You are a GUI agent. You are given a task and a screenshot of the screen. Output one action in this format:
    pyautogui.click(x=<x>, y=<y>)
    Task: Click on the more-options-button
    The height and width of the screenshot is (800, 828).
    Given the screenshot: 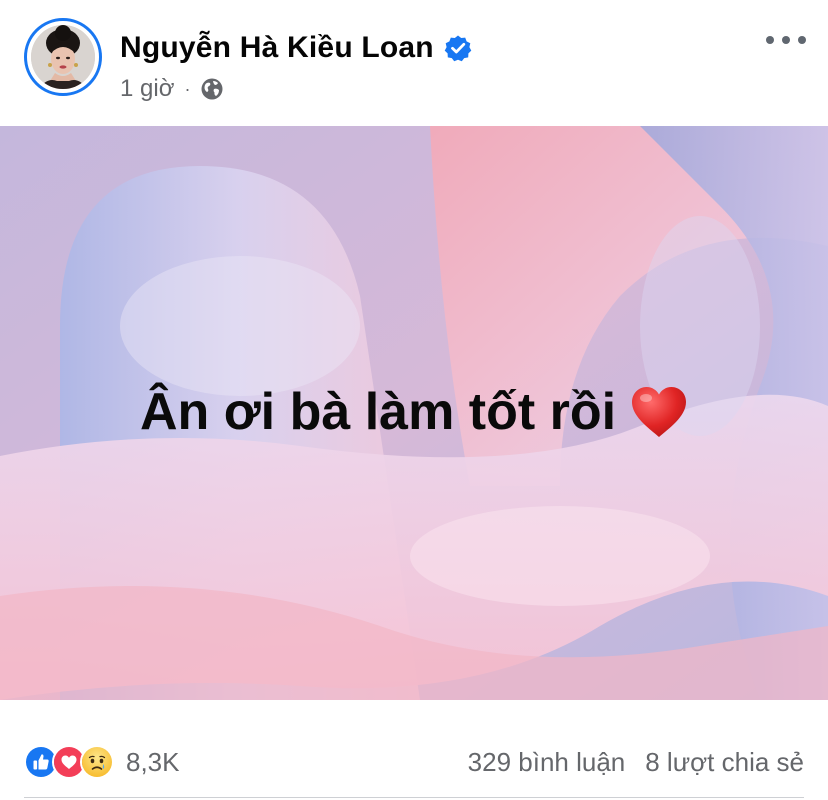 What is the action you would take?
    pyautogui.click(x=786, y=40)
    